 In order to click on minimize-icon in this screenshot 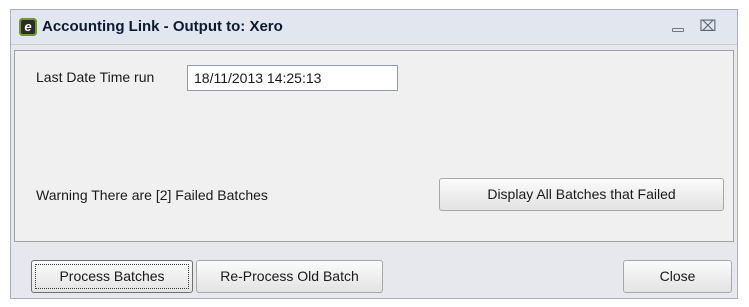, I will do `click(678, 27)`.